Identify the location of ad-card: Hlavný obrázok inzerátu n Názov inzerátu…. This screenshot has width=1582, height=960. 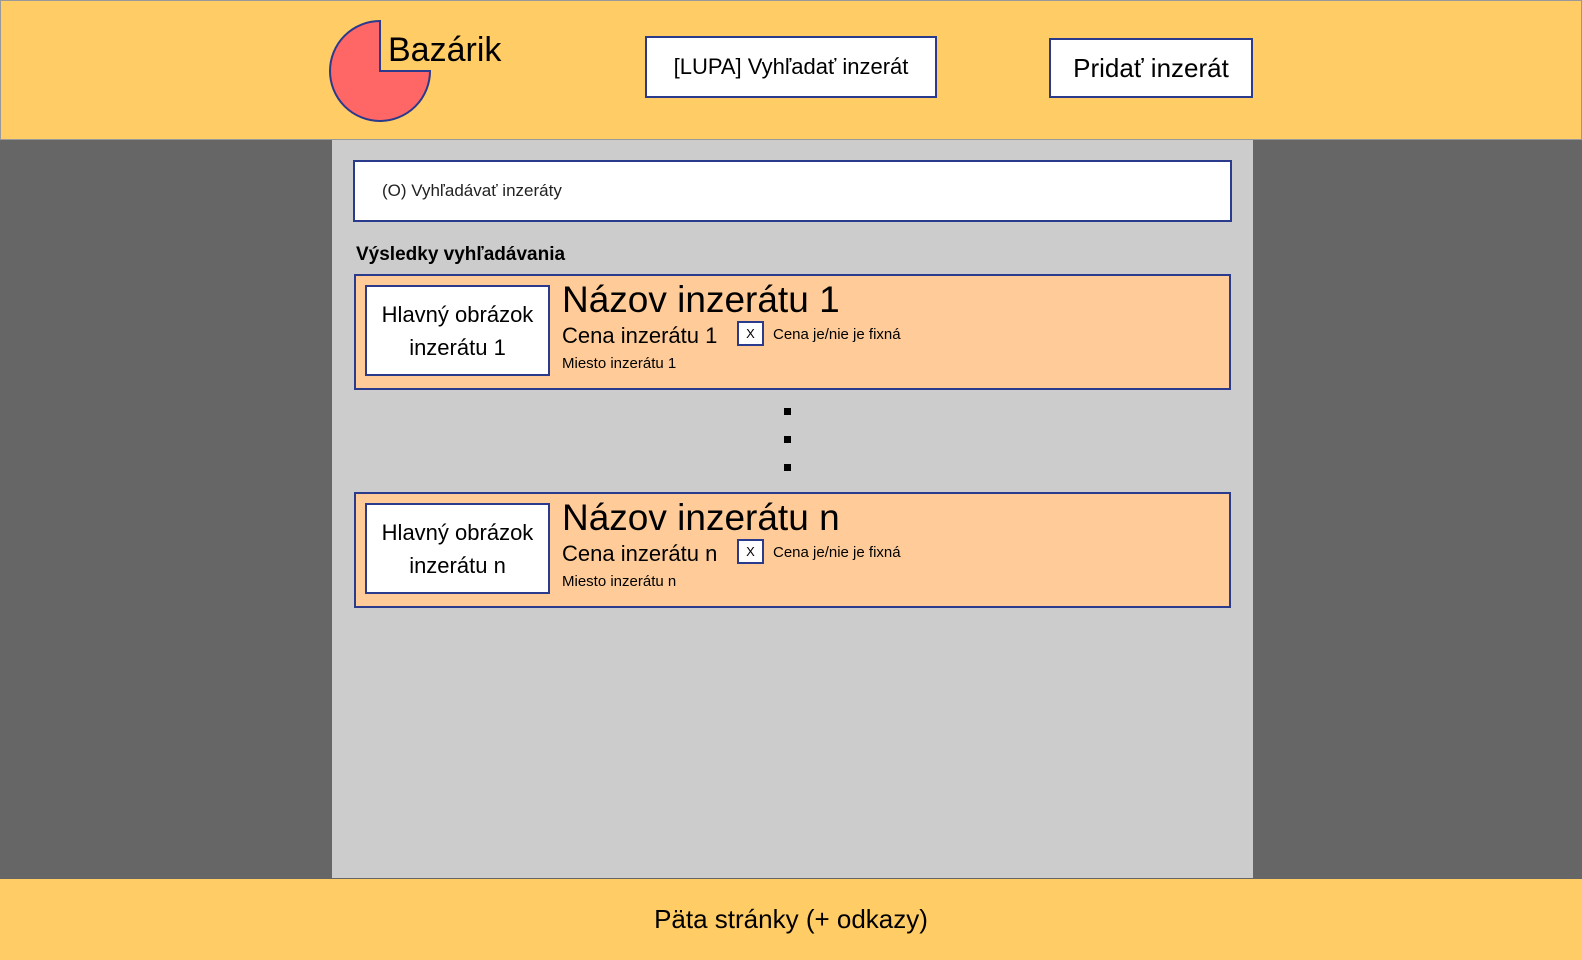
(792, 550).